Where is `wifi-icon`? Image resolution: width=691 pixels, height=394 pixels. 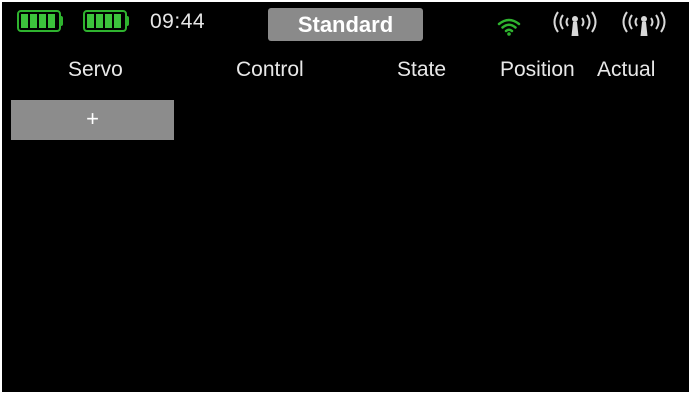 wifi-icon is located at coordinates (509, 27).